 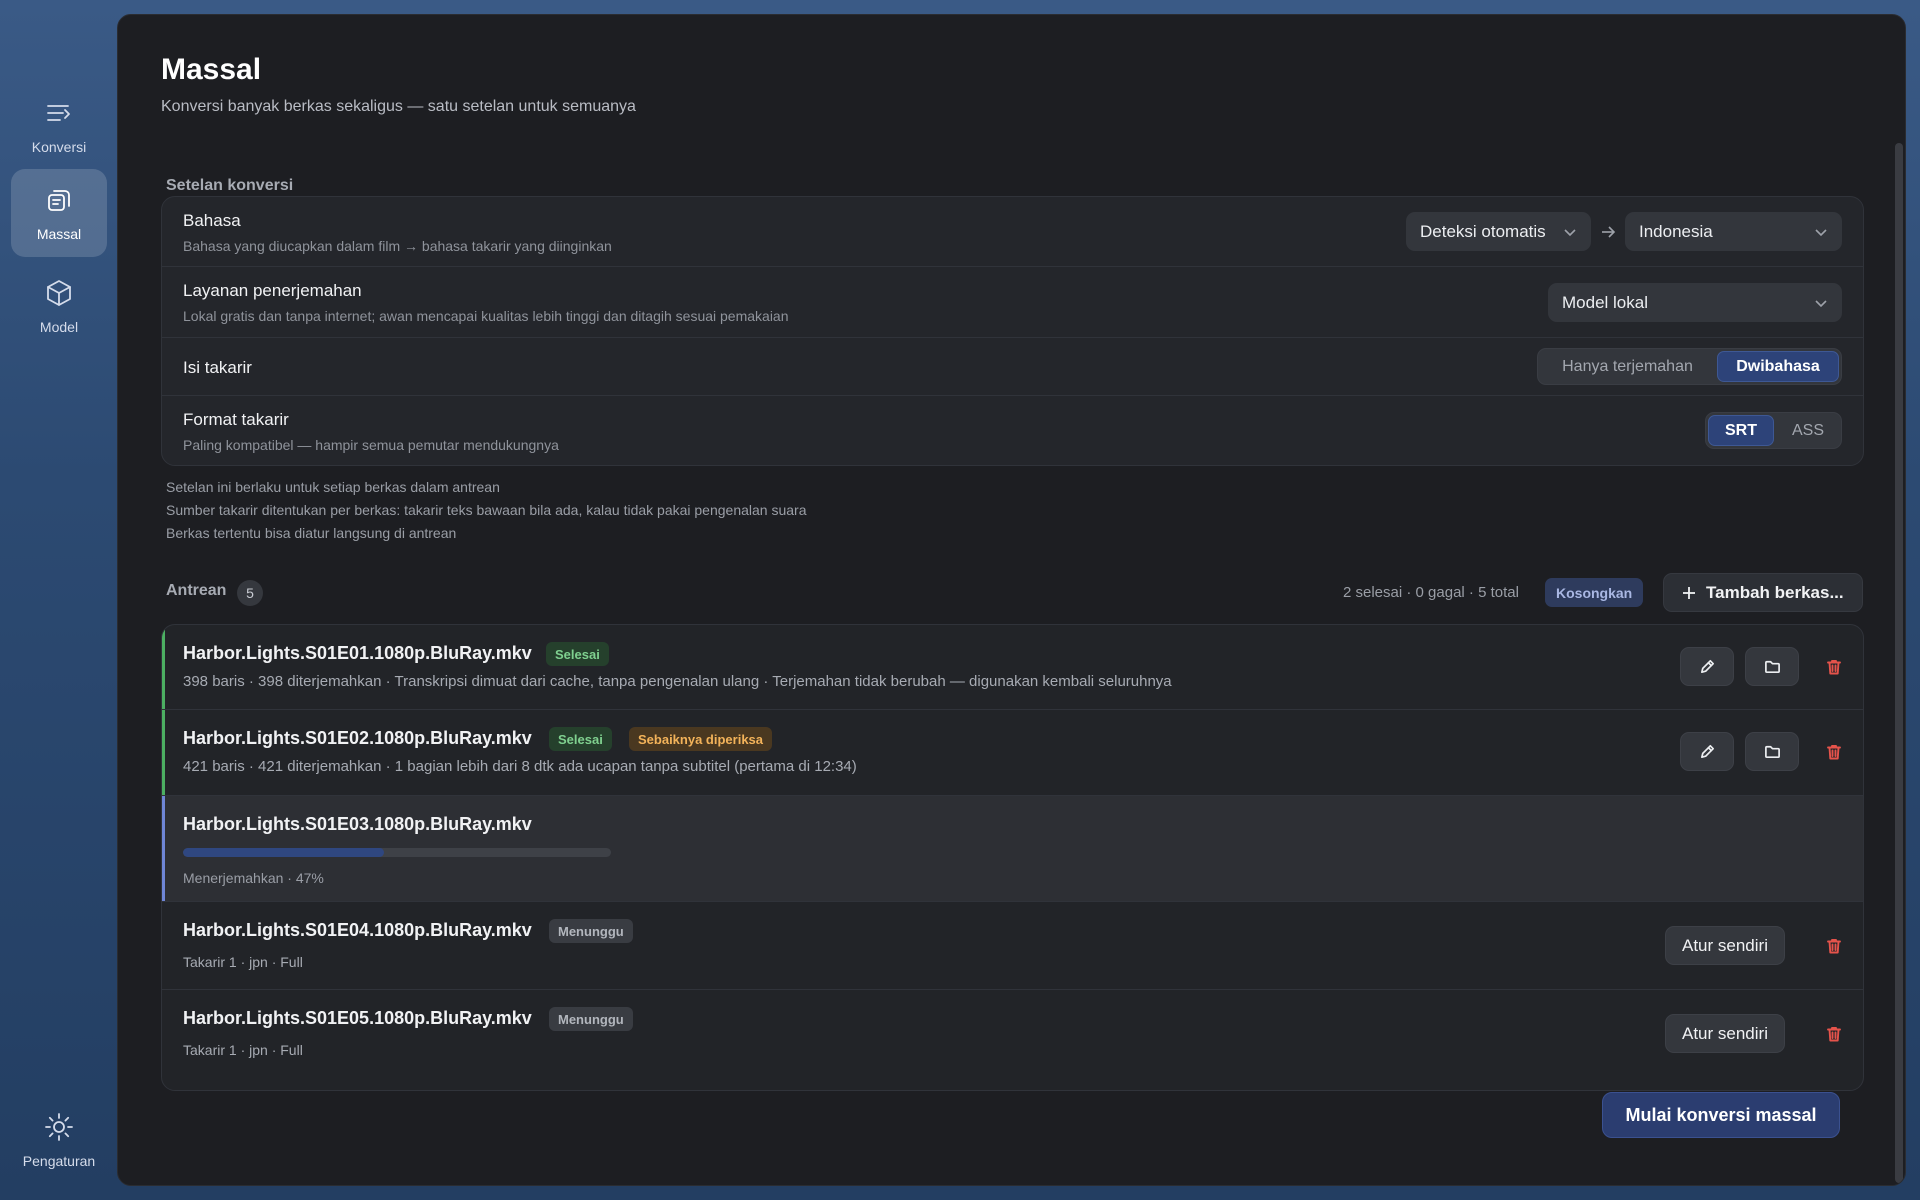 What do you see at coordinates (217, 367) in the screenshot?
I see `content-title: Isi takarir` at bounding box center [217, 367].